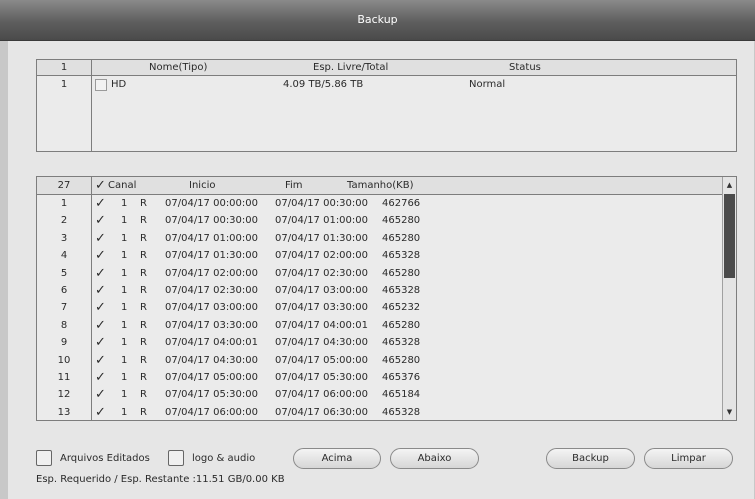  What do you see at coordinates (102, 186) in the screenshot?
I see `select-all-check-icon: ✓` at bounding box center [102, 186].